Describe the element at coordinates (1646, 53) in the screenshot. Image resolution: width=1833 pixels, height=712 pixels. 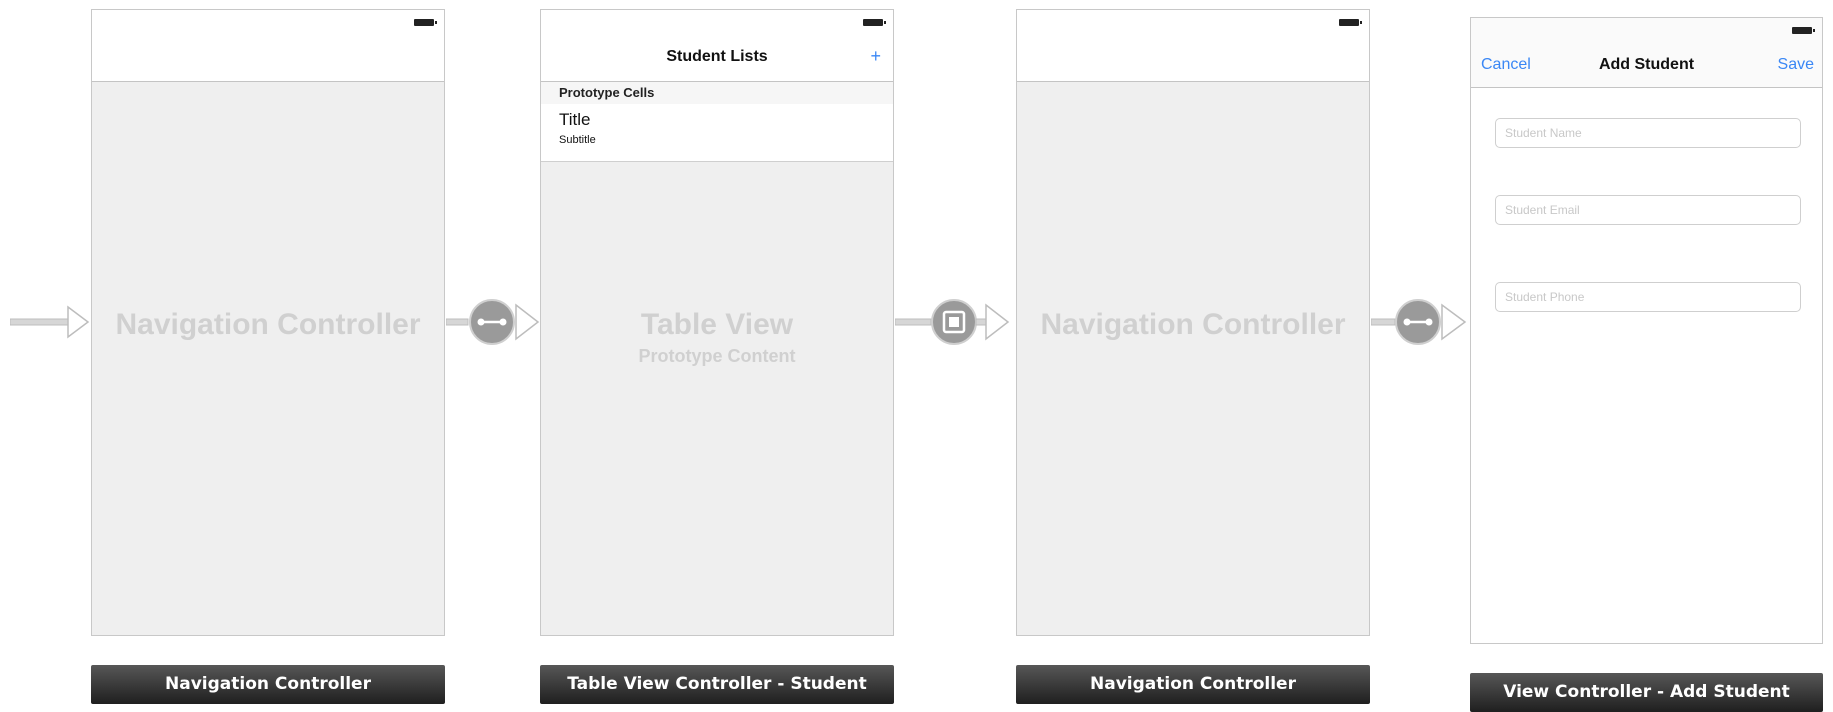
I see `navigation-bar: Cancel Add Student Save` at that location.